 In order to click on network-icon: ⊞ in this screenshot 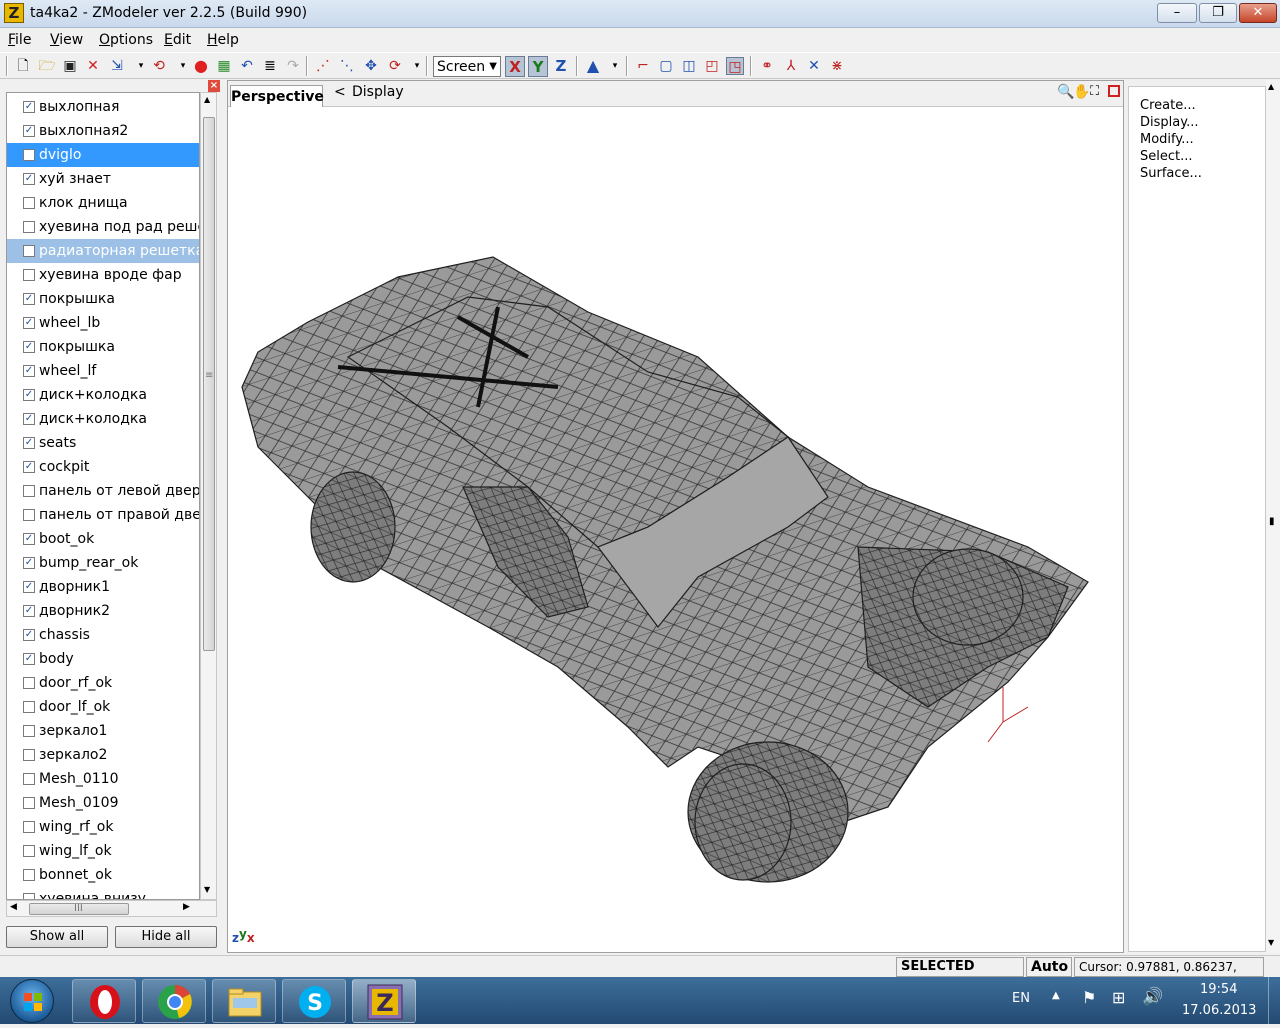, I will do `click(1118, 997)`.